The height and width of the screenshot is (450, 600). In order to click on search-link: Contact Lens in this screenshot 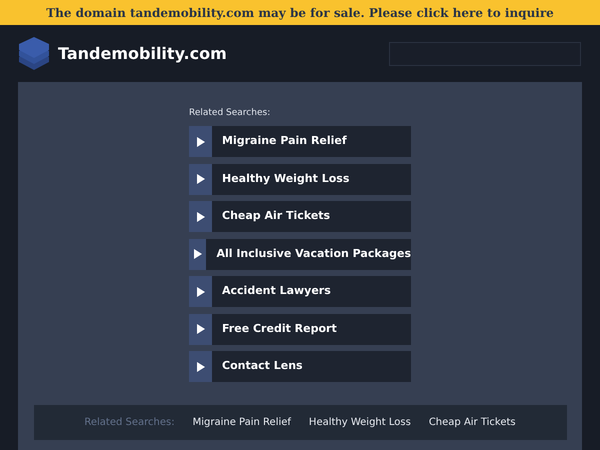, I will do `click(300, 366)`.